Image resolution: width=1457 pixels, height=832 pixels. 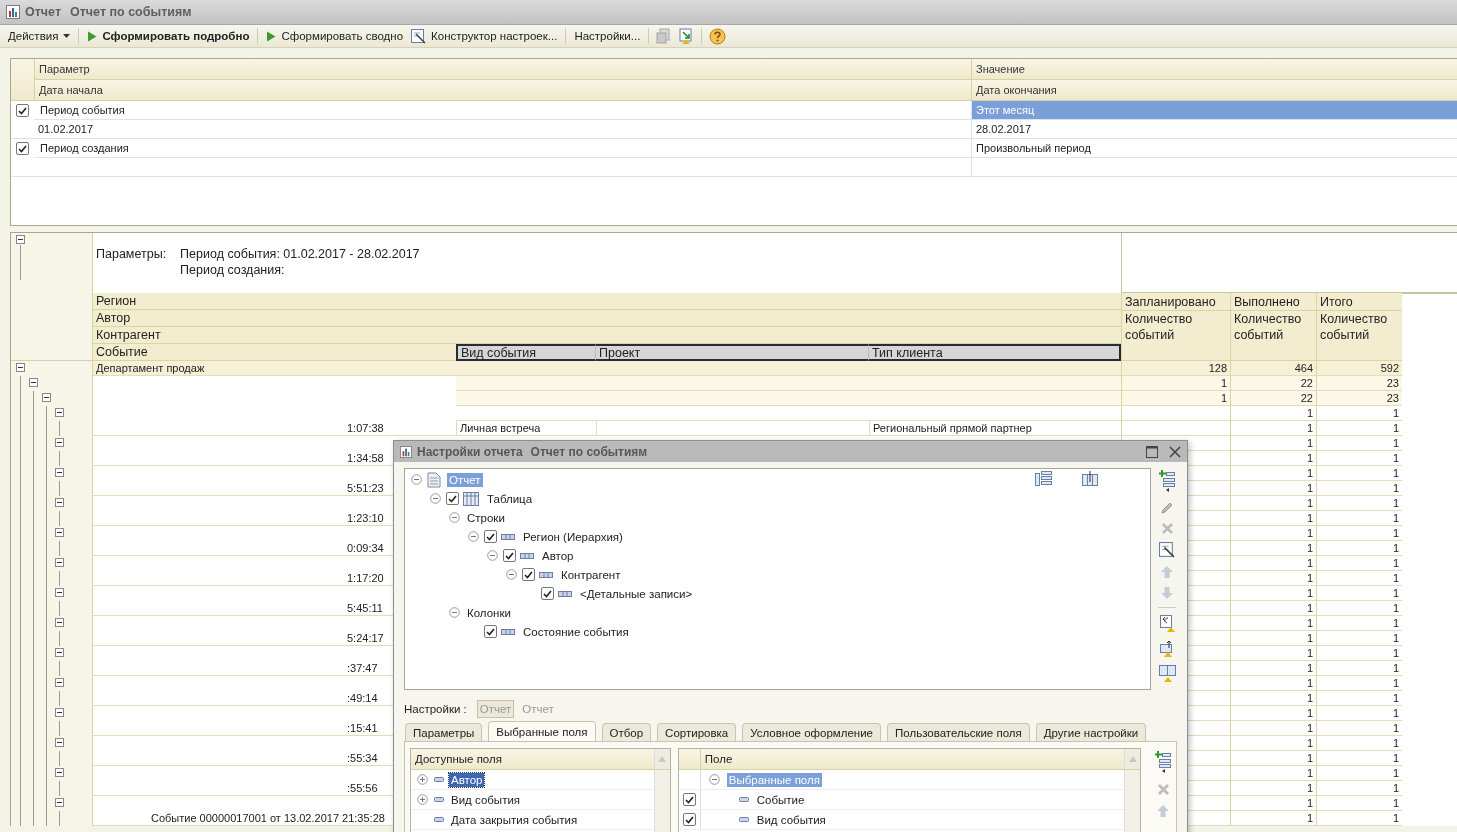 What do you see at coordinates (486, 517) in the screenshot?
I see `tree-item: Строки` at bounding box center [486, 517].